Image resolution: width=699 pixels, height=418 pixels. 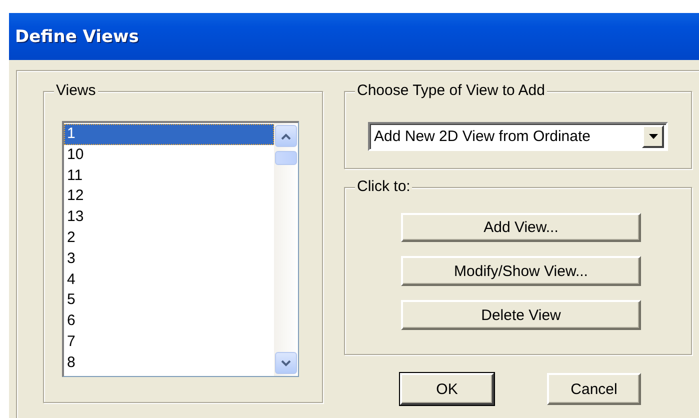 I want to click on chevron-up-icon, so click(x=286, y=136).